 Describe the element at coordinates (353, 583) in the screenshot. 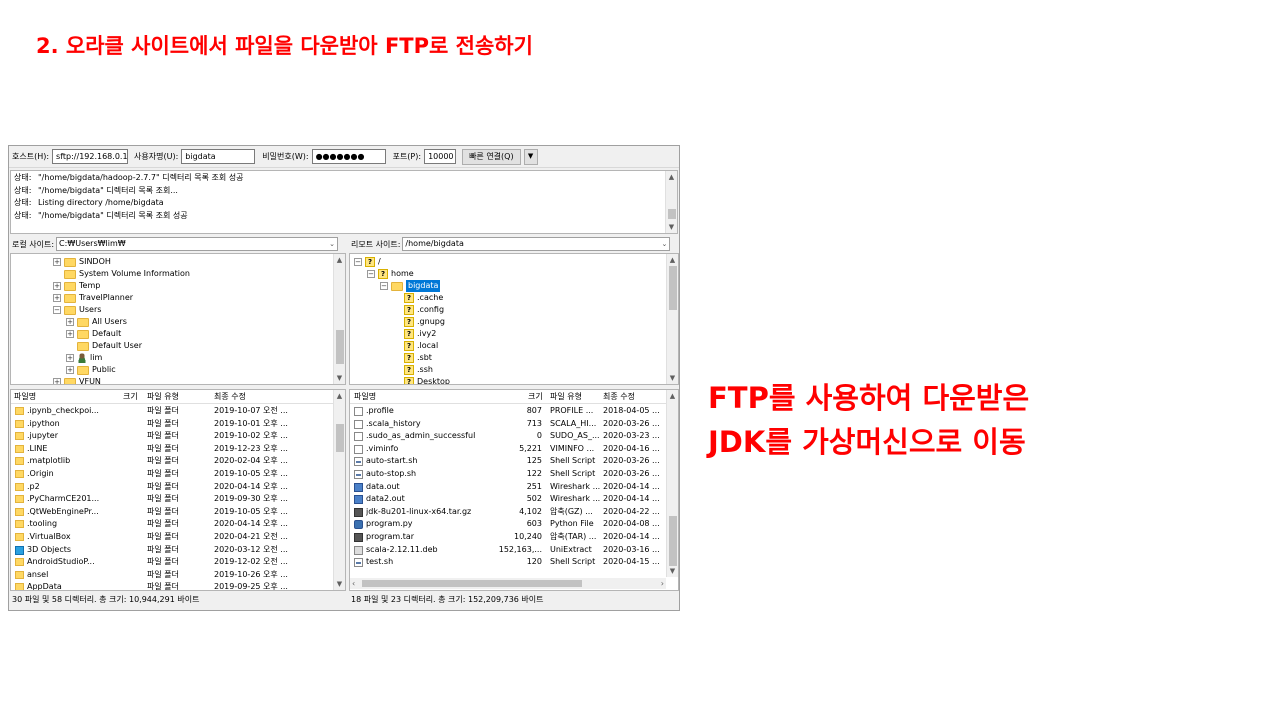

I see `scroll-left-icon: ‹` at that location.